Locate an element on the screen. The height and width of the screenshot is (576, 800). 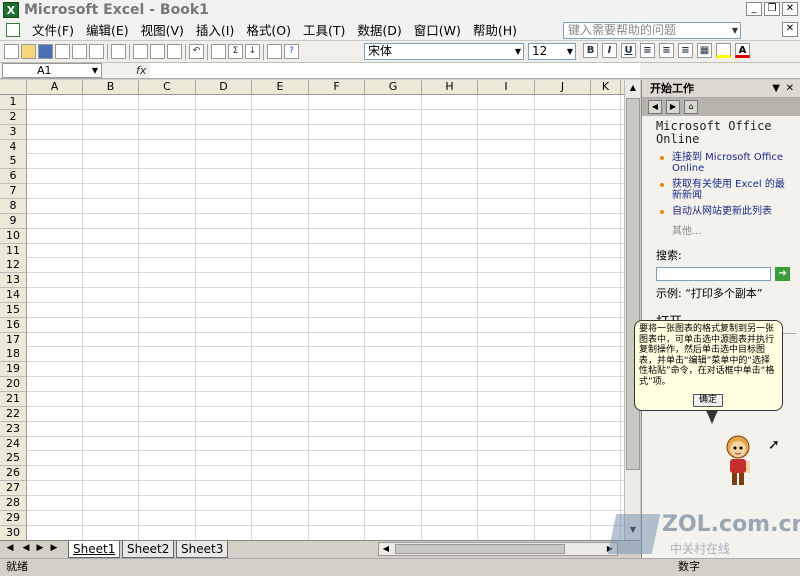
restore-button: ❐ is located at coordinates (772, 9).